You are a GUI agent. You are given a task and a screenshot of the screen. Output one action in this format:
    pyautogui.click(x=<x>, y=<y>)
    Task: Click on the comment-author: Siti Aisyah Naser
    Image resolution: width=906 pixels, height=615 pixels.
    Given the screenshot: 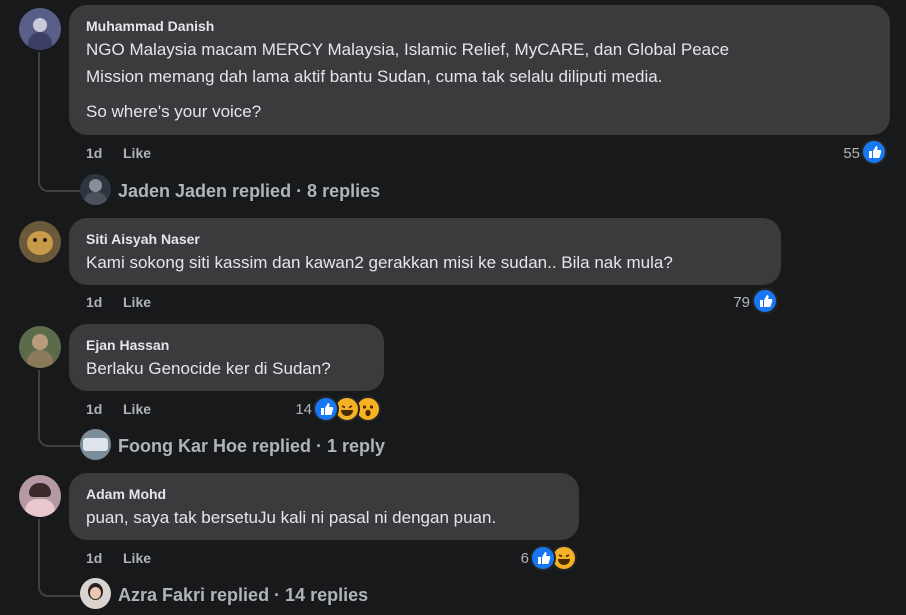 What is the action you would take?
    pyautogui.click(x=143, y=239)
    